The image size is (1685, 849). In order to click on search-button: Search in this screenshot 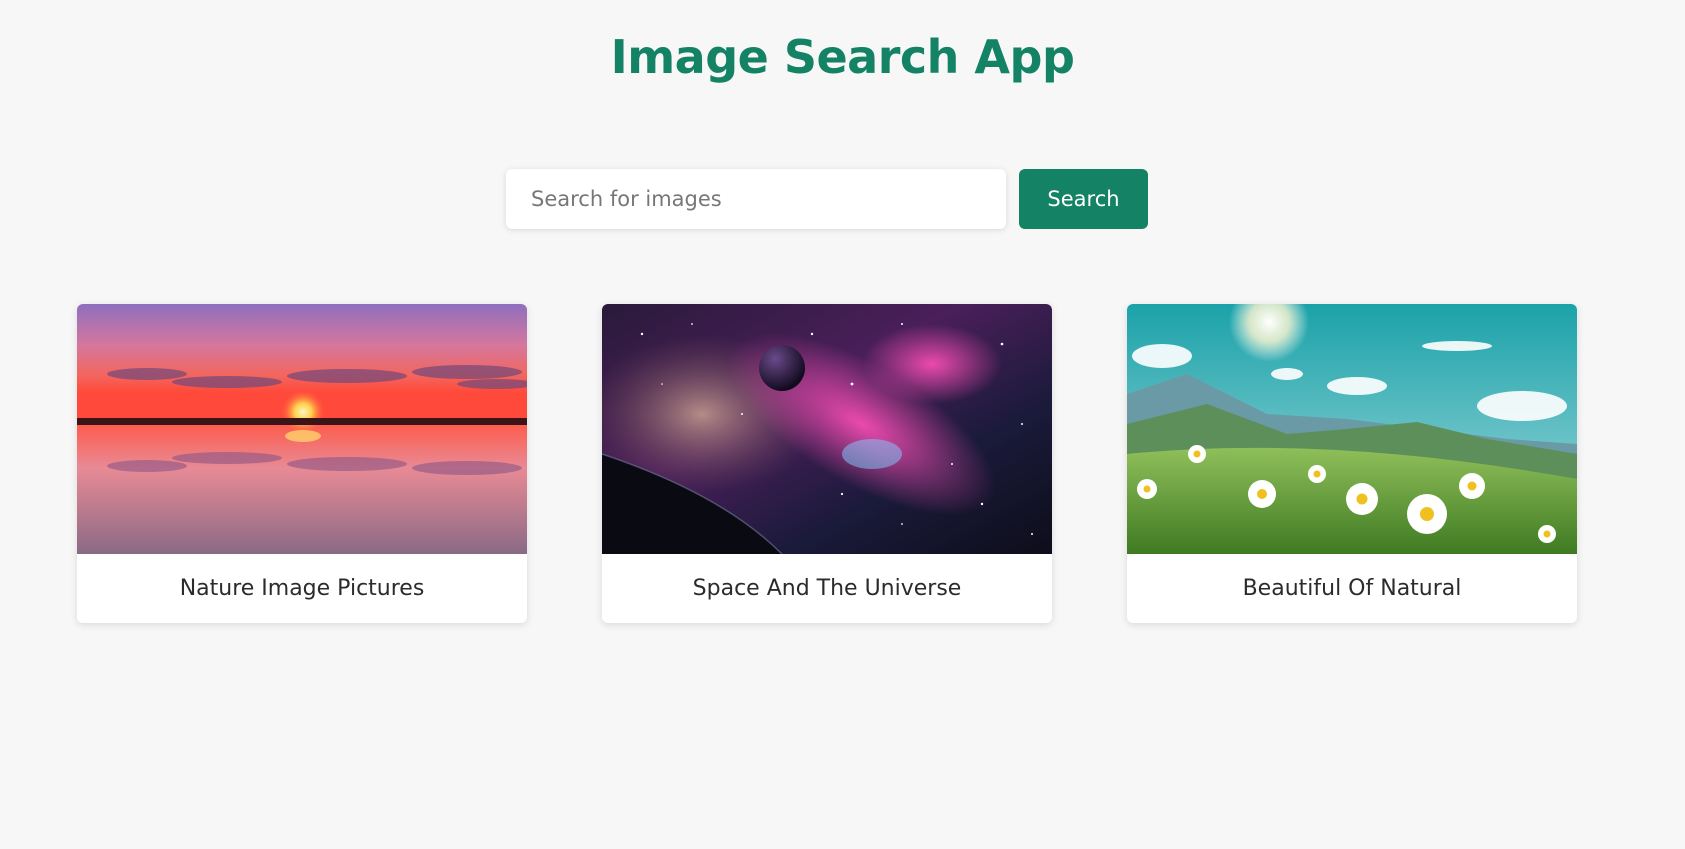, I will do `click(1083, 199)`.